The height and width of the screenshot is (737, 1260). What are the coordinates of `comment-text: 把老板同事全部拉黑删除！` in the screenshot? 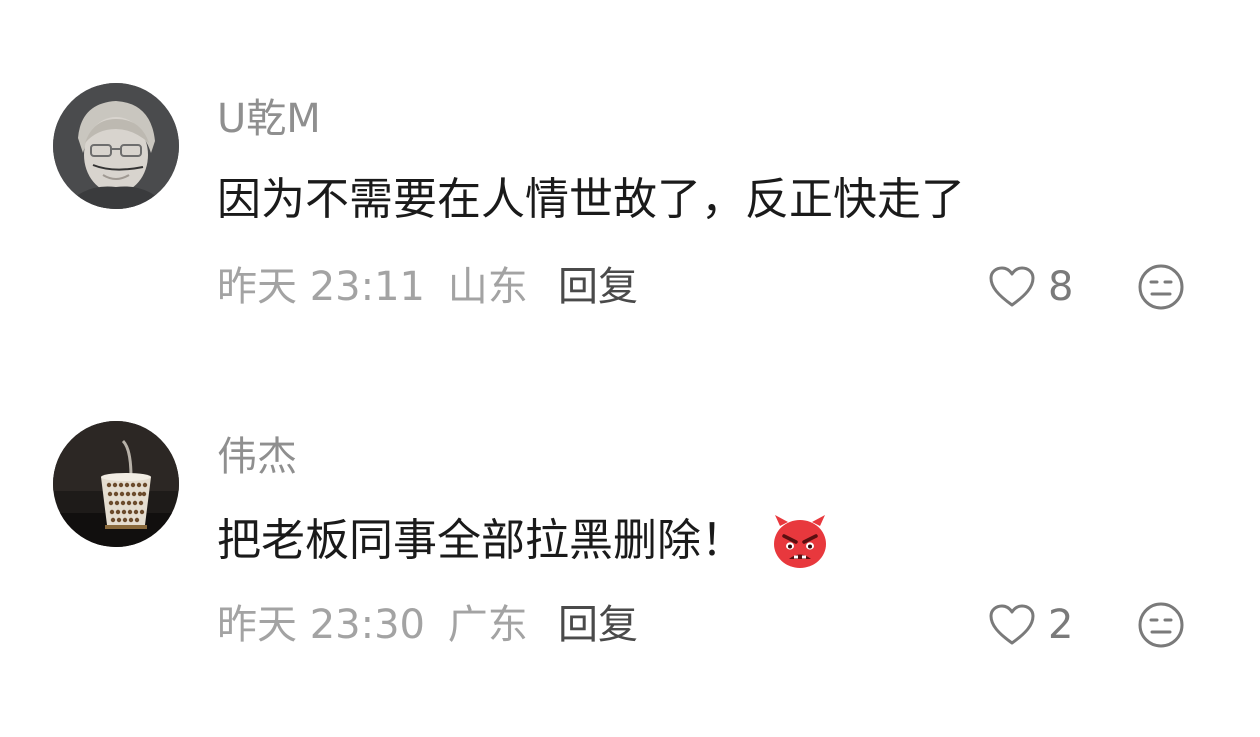 It's located at (523, 541).